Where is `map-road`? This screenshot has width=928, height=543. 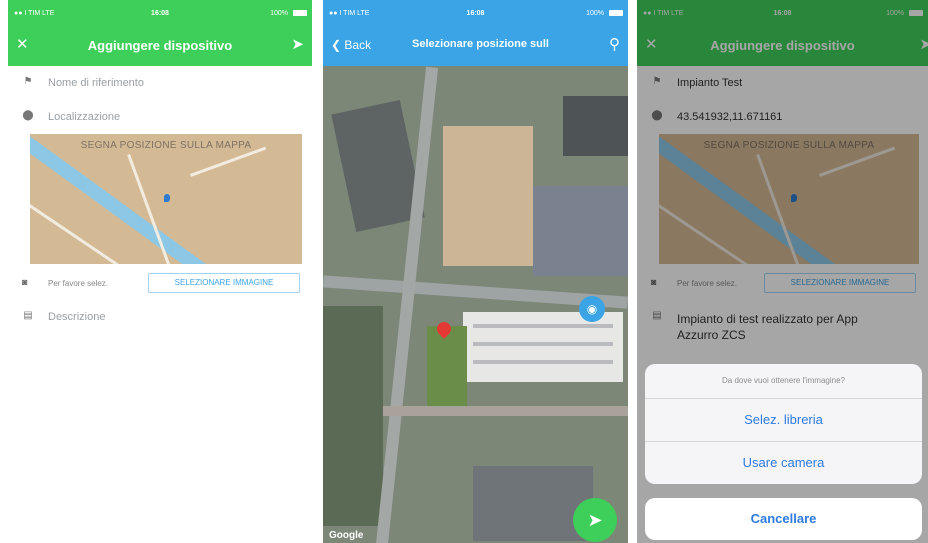
map-road is located at coordinates (228, 161).